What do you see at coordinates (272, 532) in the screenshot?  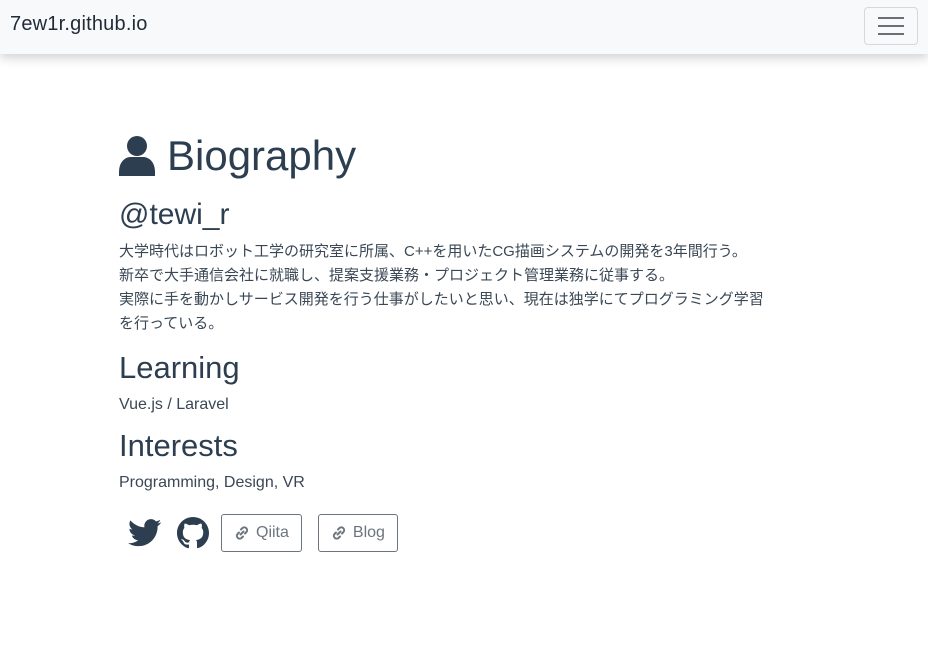 I see `qiita-button-label: Qiita` at bounding box center [272, 532].